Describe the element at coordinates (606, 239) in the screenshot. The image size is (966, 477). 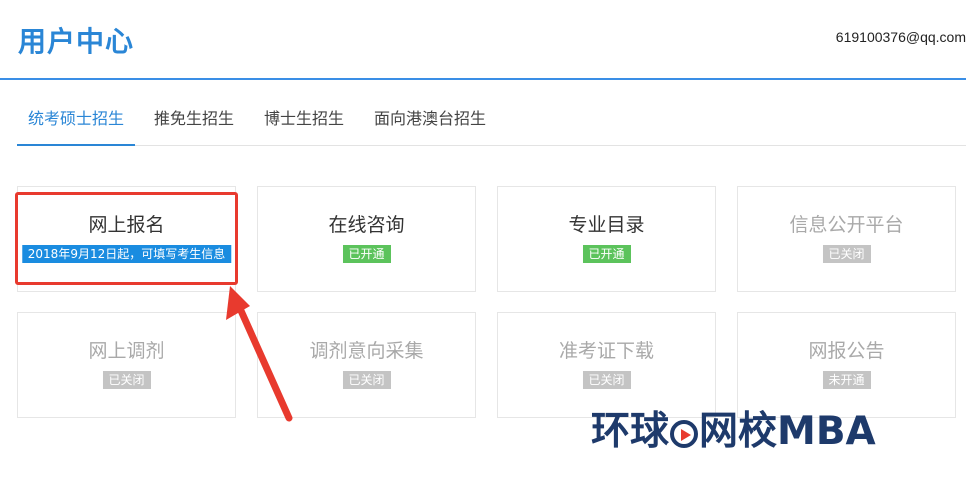
I see `card-major-catalog: 专业目录 已开通` at that location.